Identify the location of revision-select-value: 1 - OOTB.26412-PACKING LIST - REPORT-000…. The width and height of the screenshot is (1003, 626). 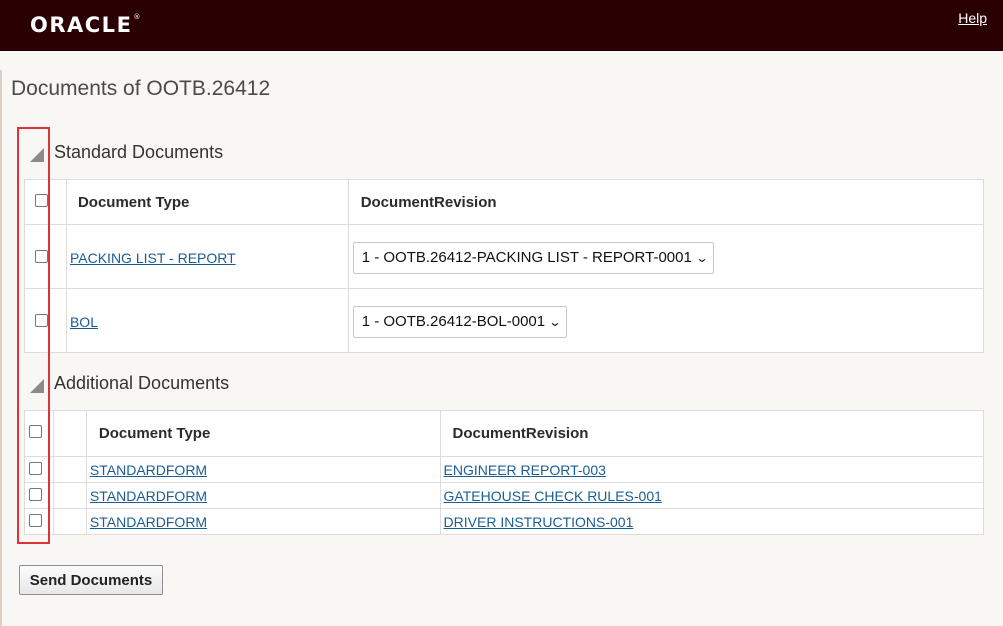
(526, 257).